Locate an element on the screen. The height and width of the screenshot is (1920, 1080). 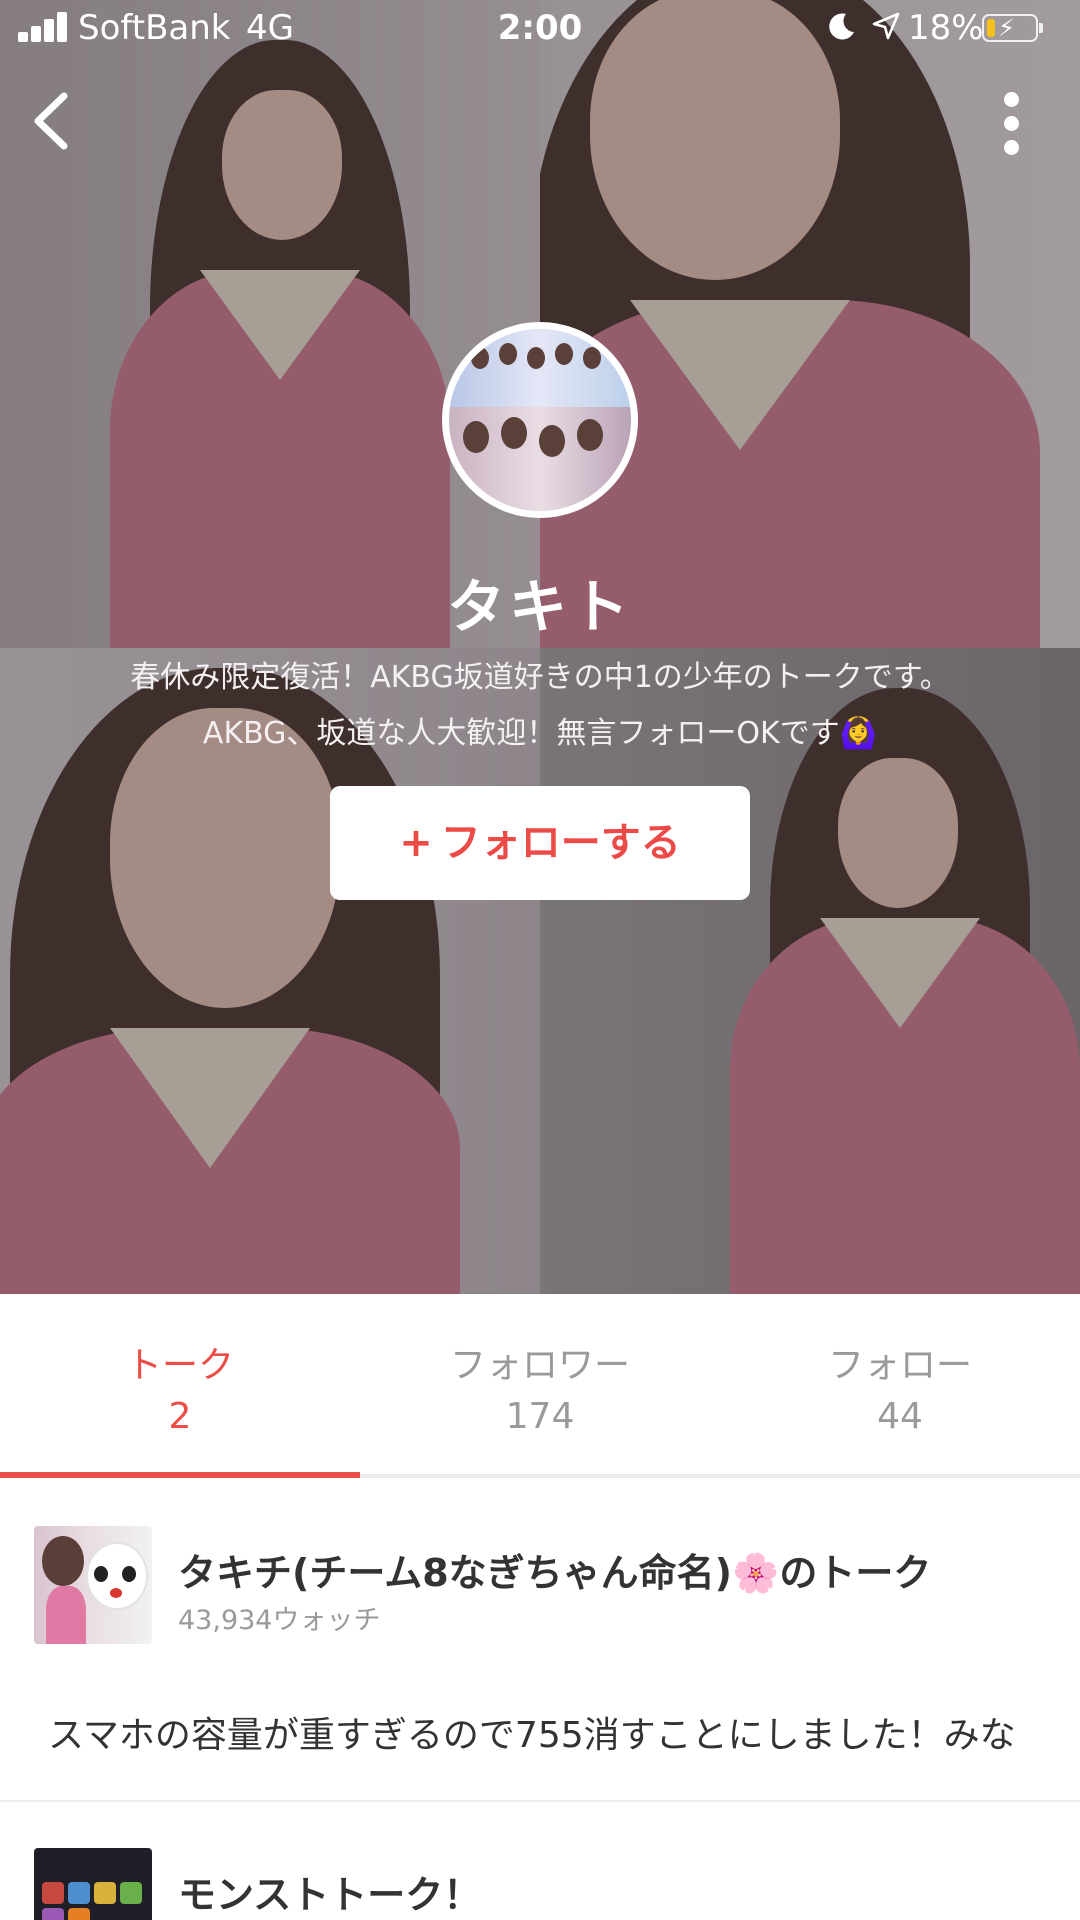
back-button is located at coordinates (55, 121).